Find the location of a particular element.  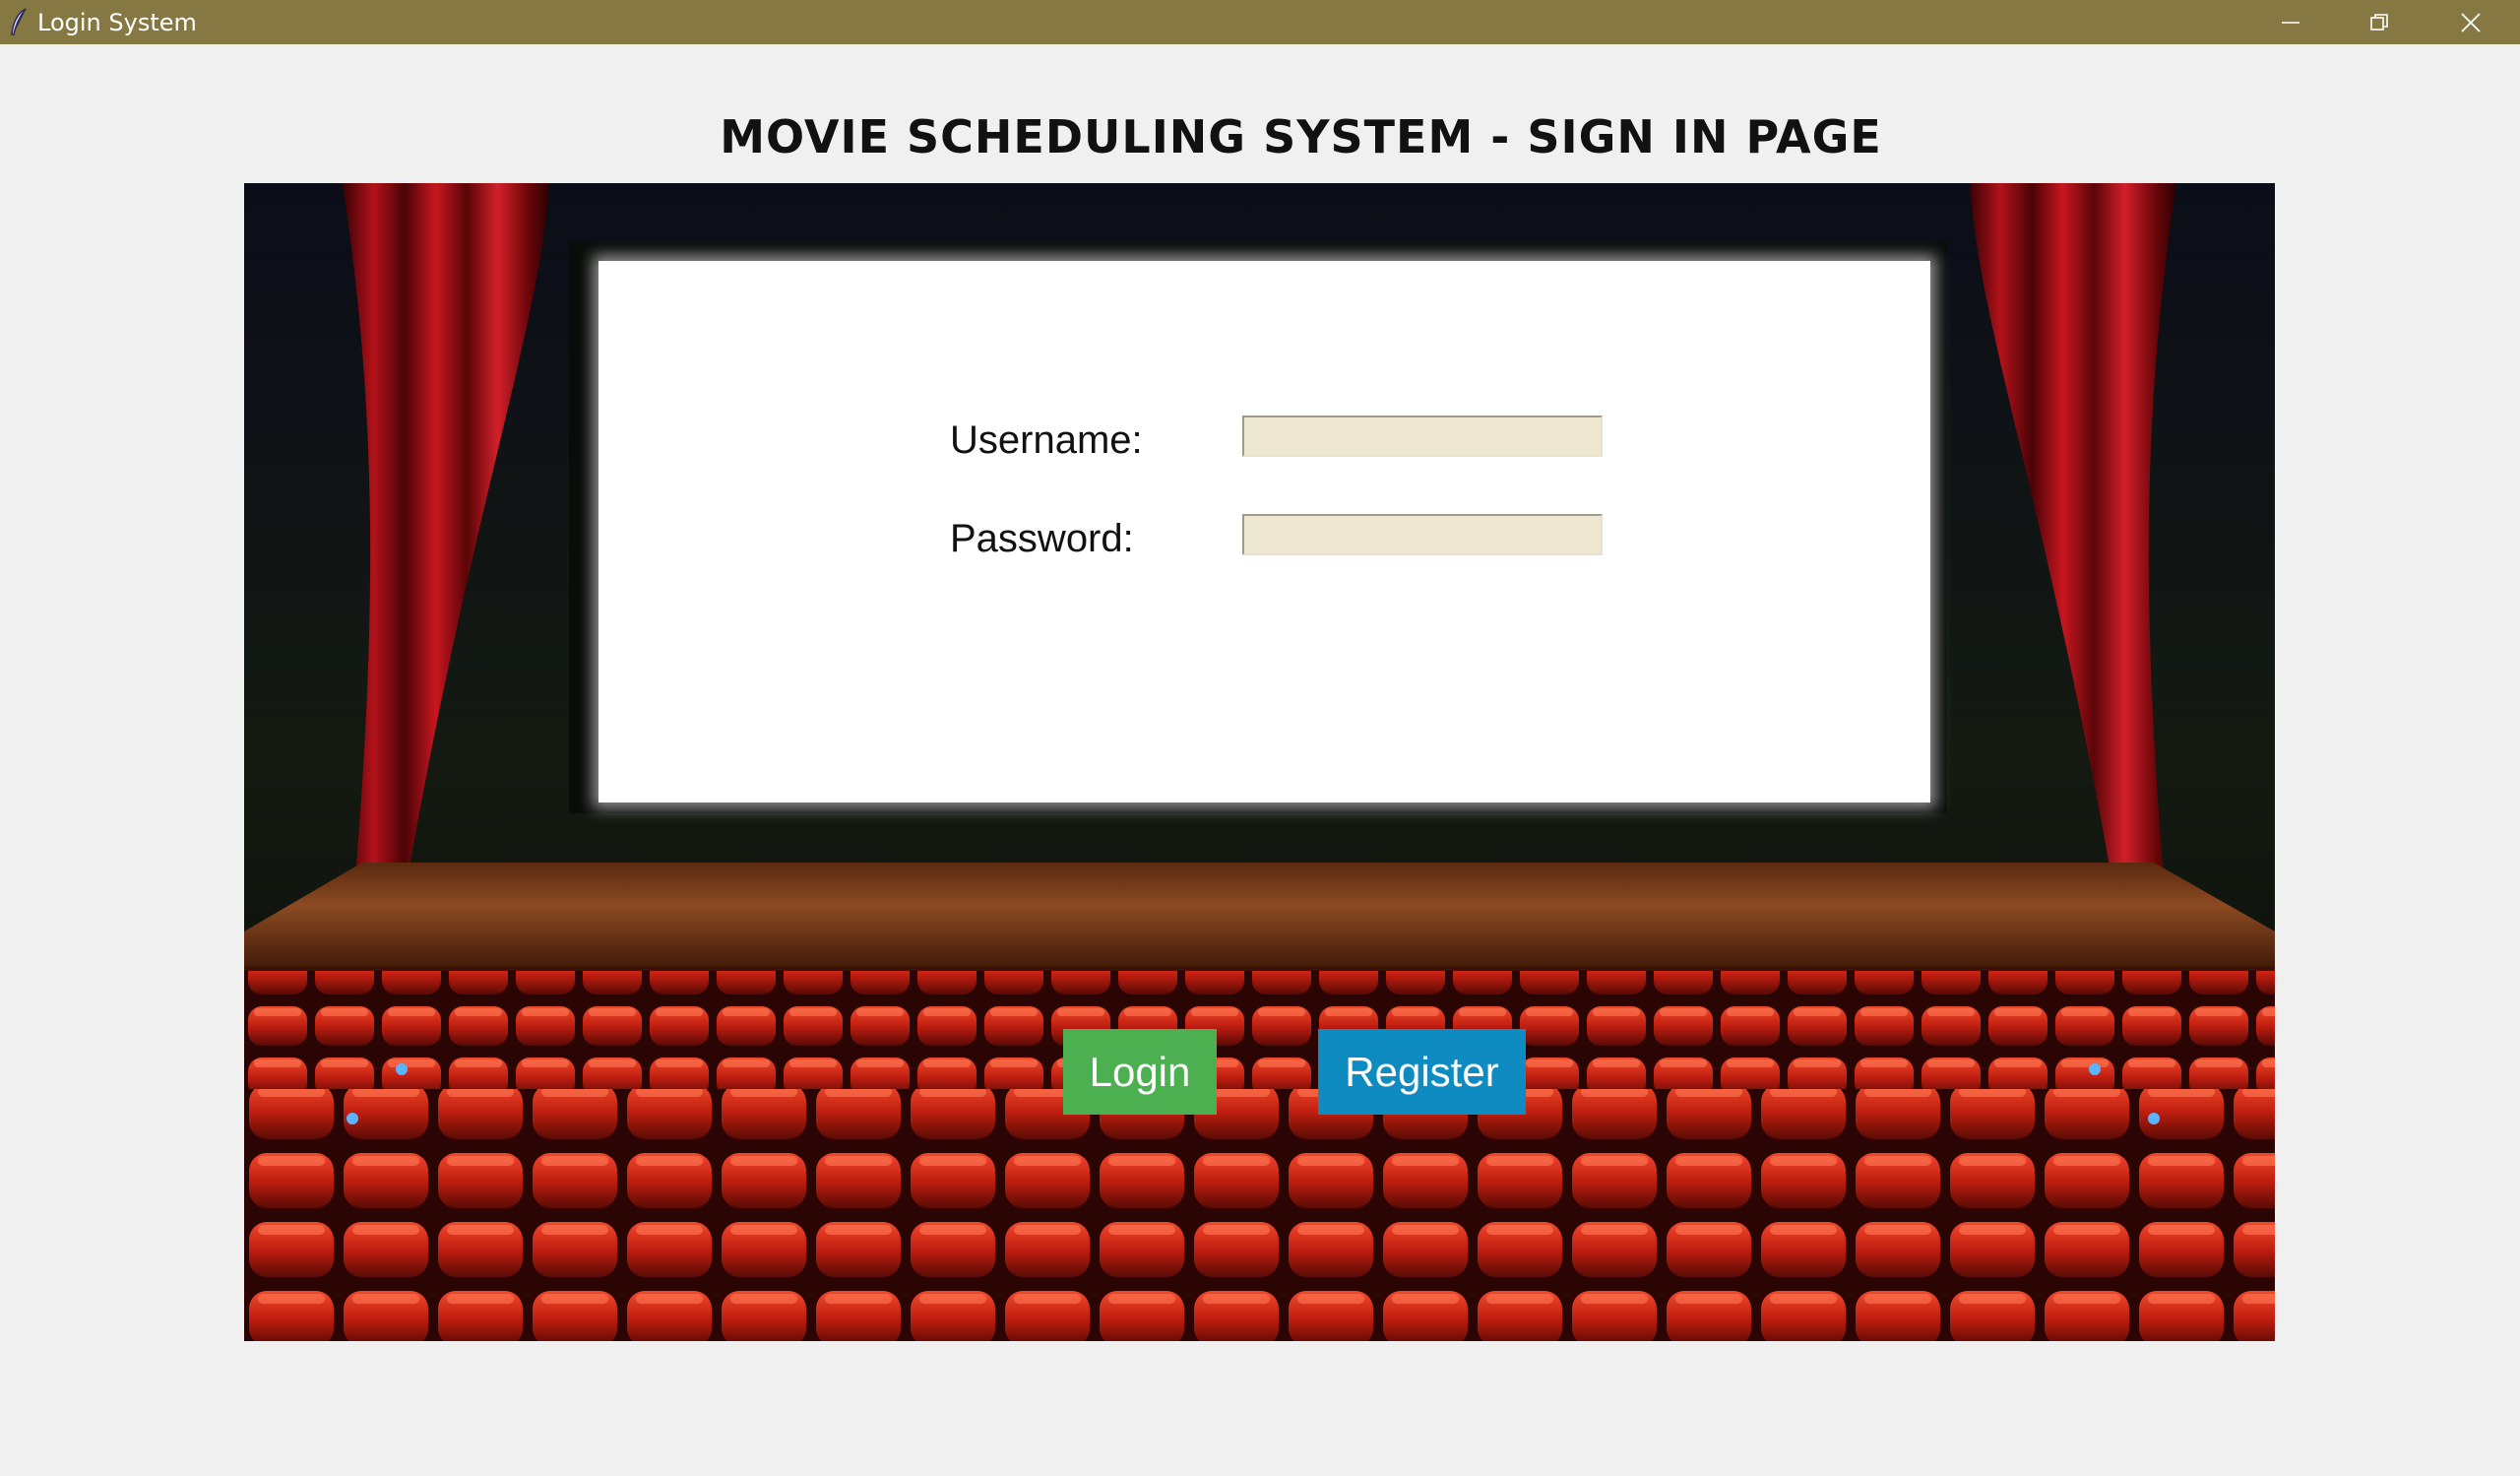

minimize-icon is located at coordinates (2291, 22).